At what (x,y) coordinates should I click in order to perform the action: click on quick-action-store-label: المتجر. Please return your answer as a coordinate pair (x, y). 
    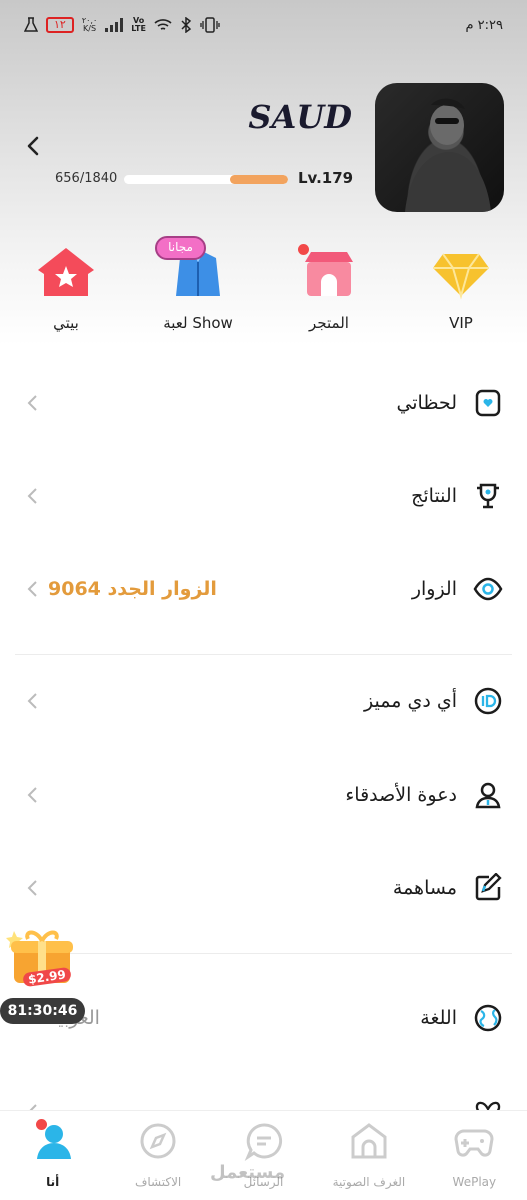
    Looking at the image, I should click on (329, 323).